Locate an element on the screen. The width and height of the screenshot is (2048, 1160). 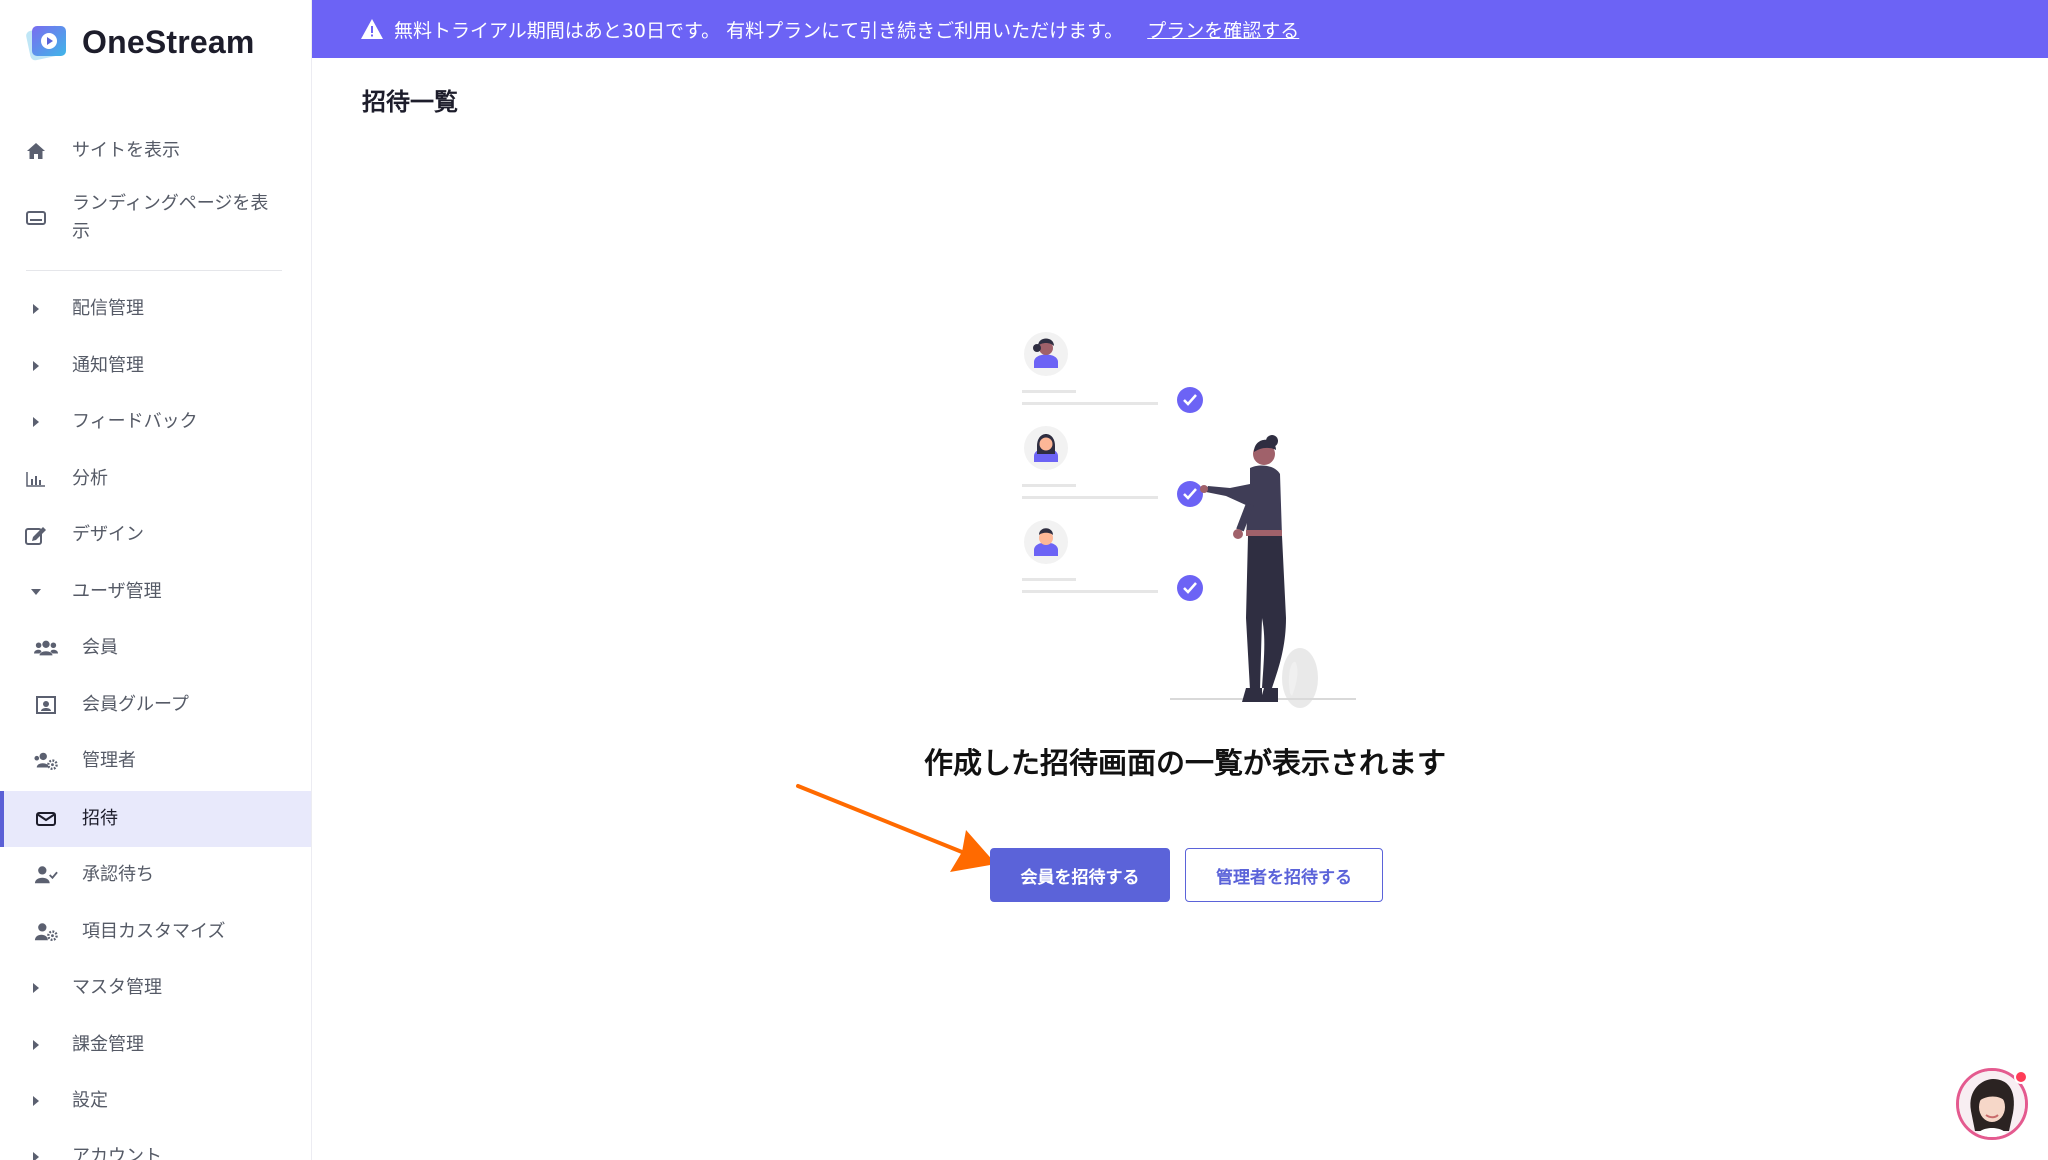
display-icon is located at coordinates (36, 218).